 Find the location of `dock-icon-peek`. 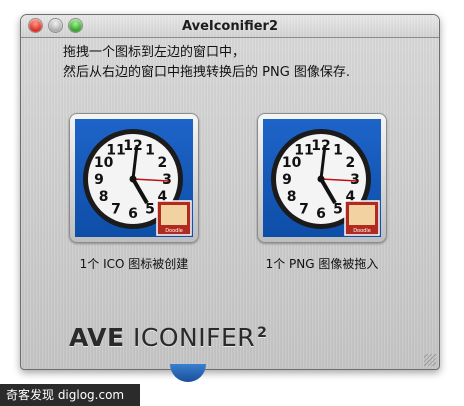

dock-icon-peek is located at coordinates (188, 373).